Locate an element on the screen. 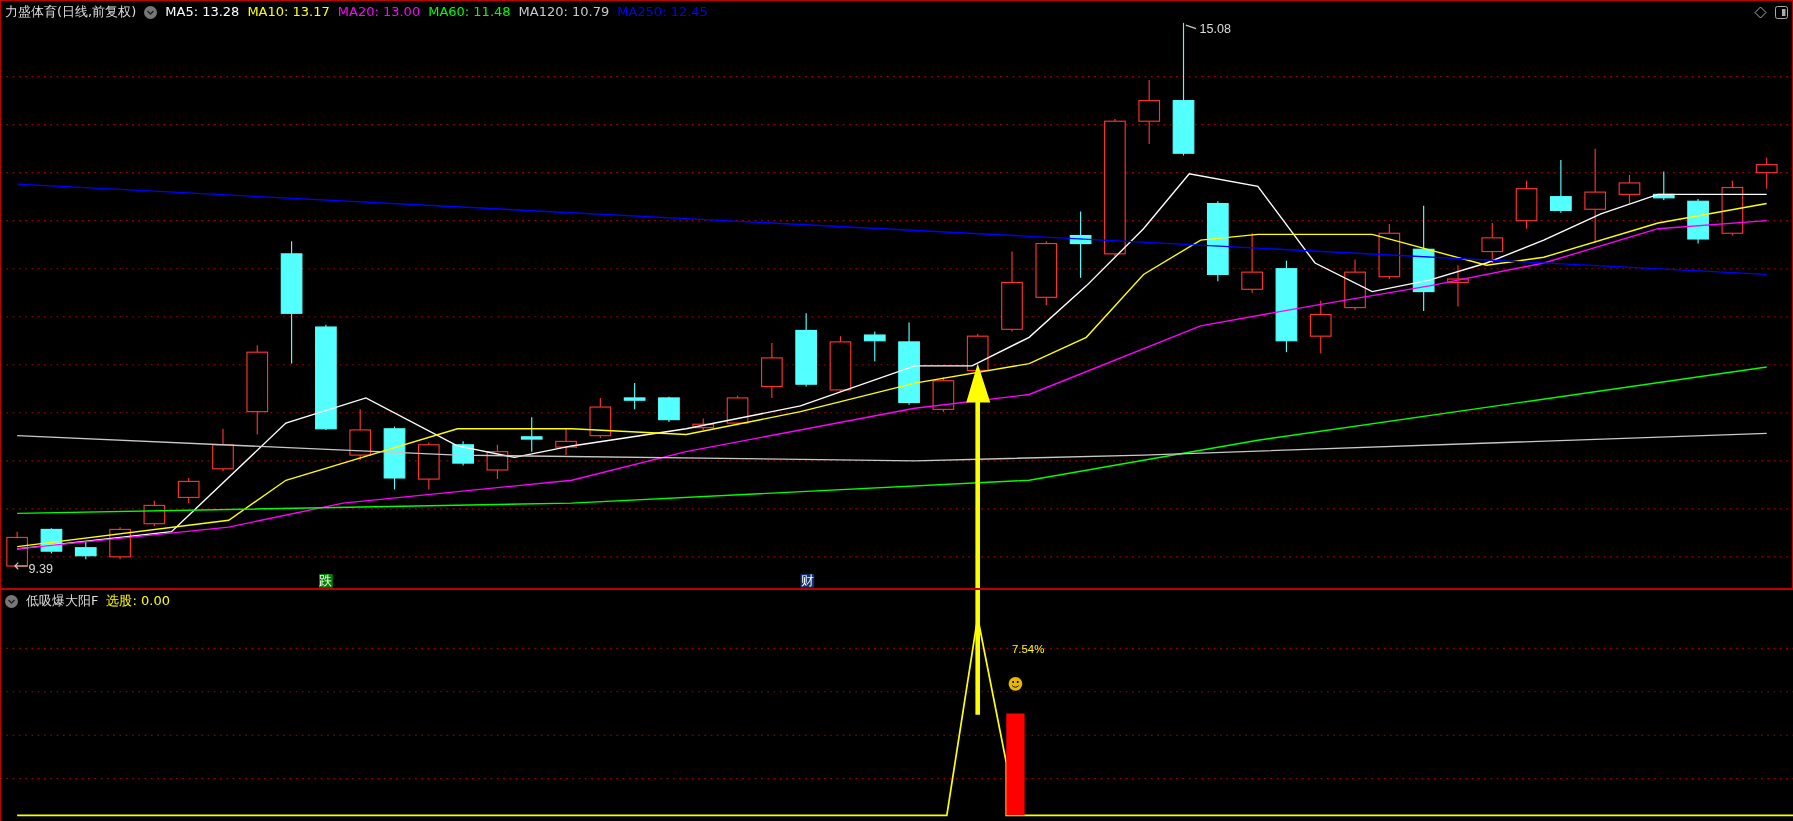 The image size is (1793, 821). diamond-icon is located at coordinates (1760, 12).